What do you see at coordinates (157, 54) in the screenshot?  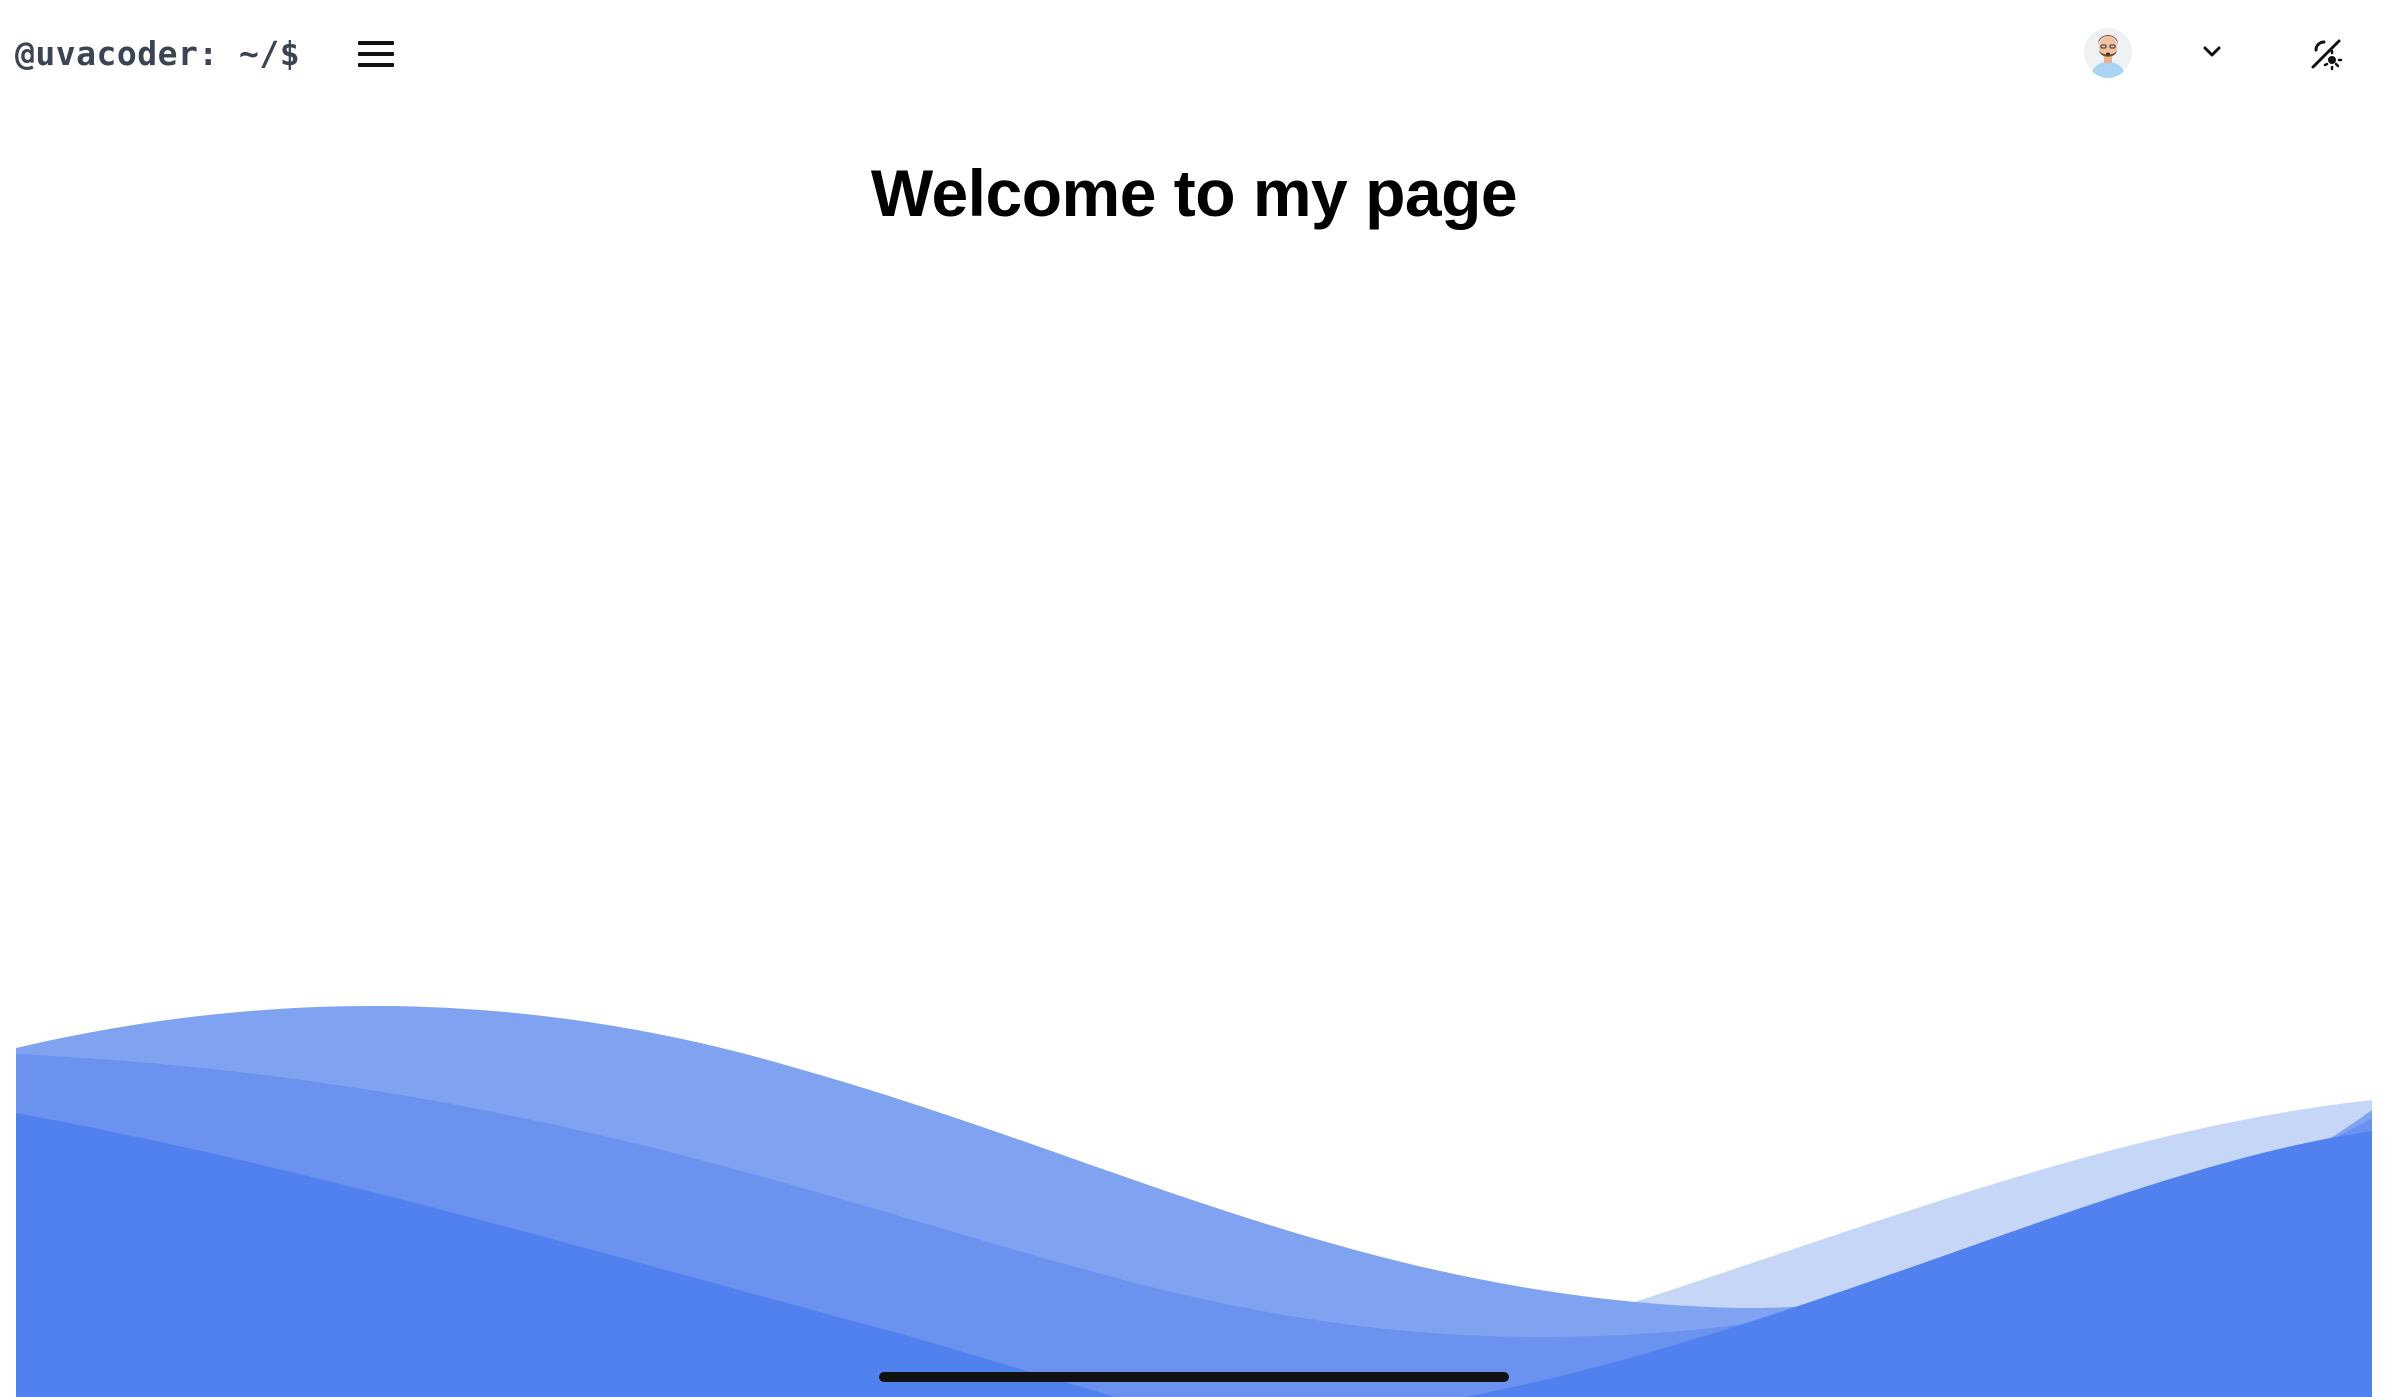 I see `site-brand: @uvacoder: ~/$` at bounding box center [157, 54].